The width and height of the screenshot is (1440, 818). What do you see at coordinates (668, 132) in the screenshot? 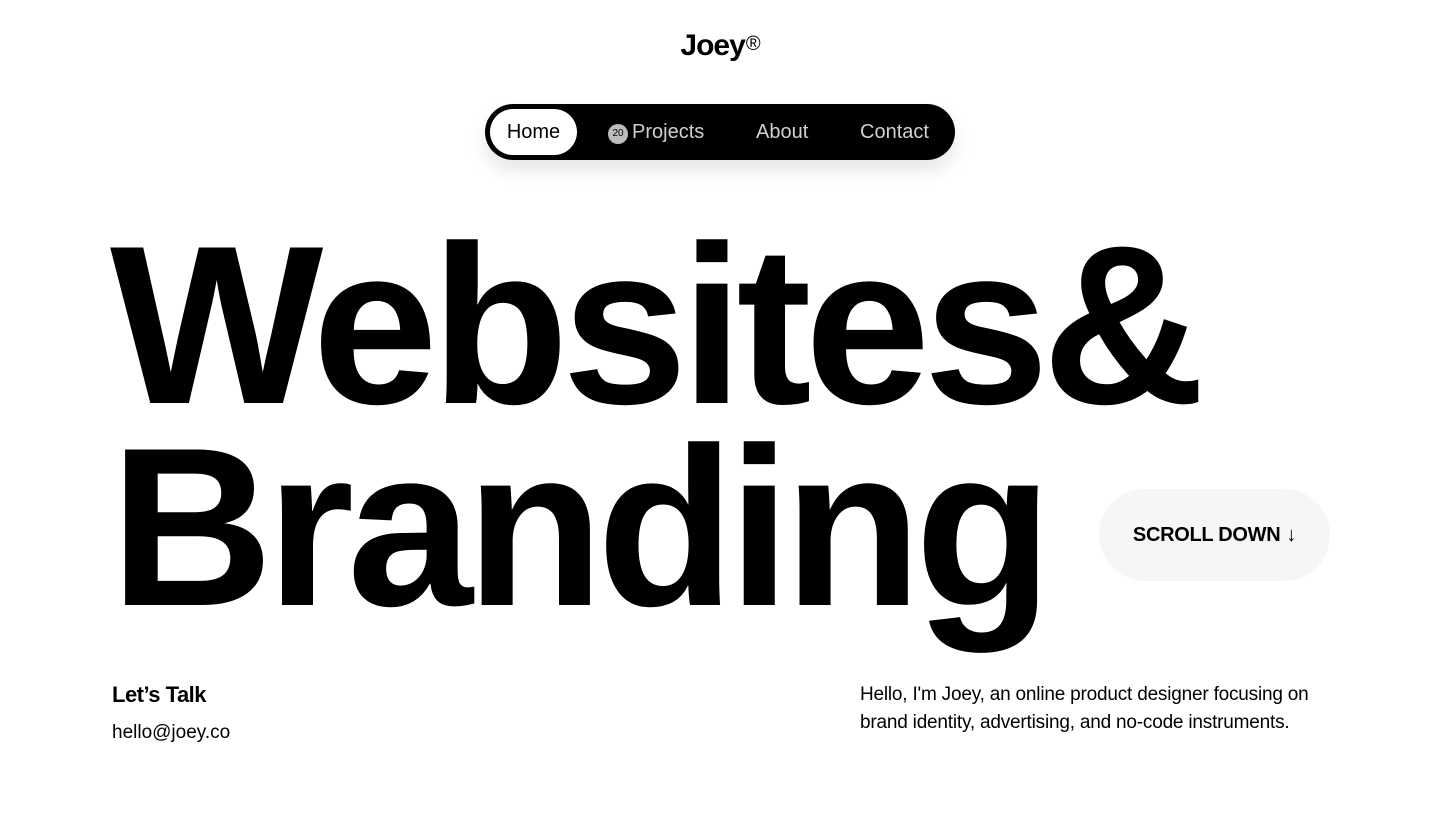
I see `nav-item-label: Projects` at bounding box center [668, 132].